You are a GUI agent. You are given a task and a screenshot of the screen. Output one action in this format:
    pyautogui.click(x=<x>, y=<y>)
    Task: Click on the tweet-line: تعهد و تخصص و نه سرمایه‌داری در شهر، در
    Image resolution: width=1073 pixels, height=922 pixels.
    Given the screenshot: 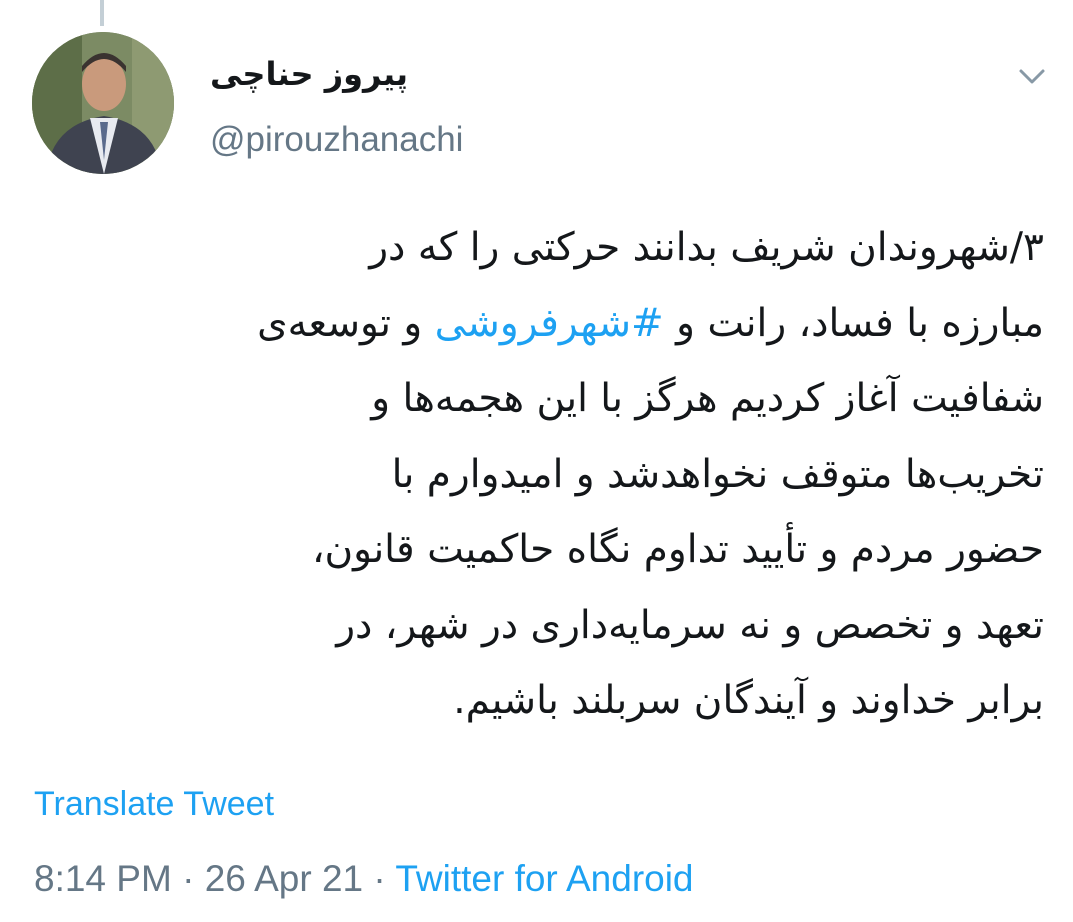 What is the action you would take?
    pyautogui.click(x=690, y=625)
    